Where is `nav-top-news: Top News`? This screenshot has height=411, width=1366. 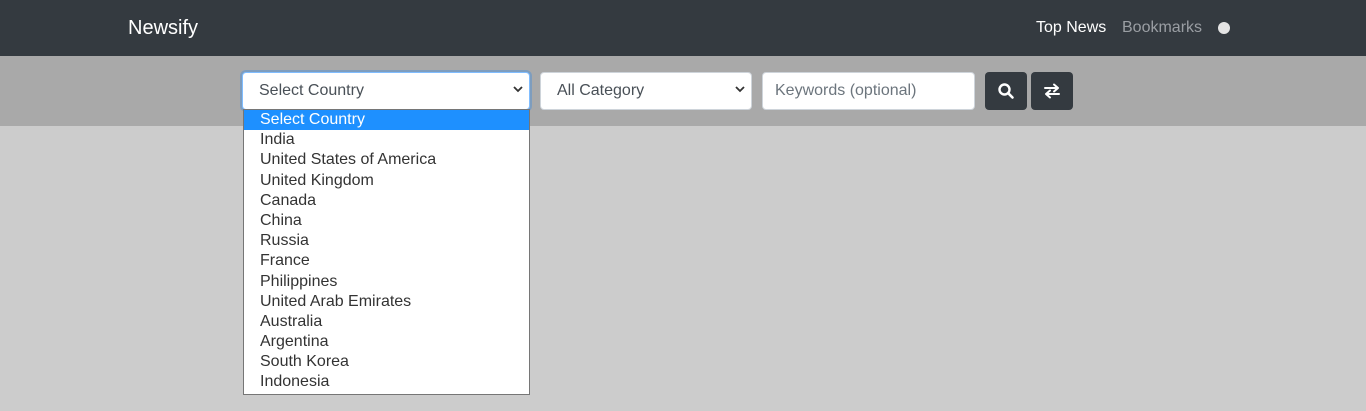 nav-top-news: Top News is located at coordinates (1071, 28).